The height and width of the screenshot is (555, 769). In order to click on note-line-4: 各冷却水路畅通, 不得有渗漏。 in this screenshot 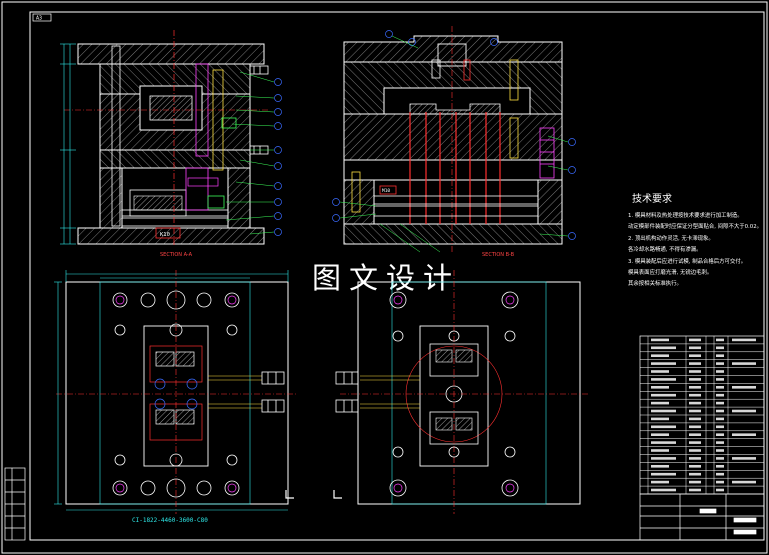, I will do `click(665, 249)`.